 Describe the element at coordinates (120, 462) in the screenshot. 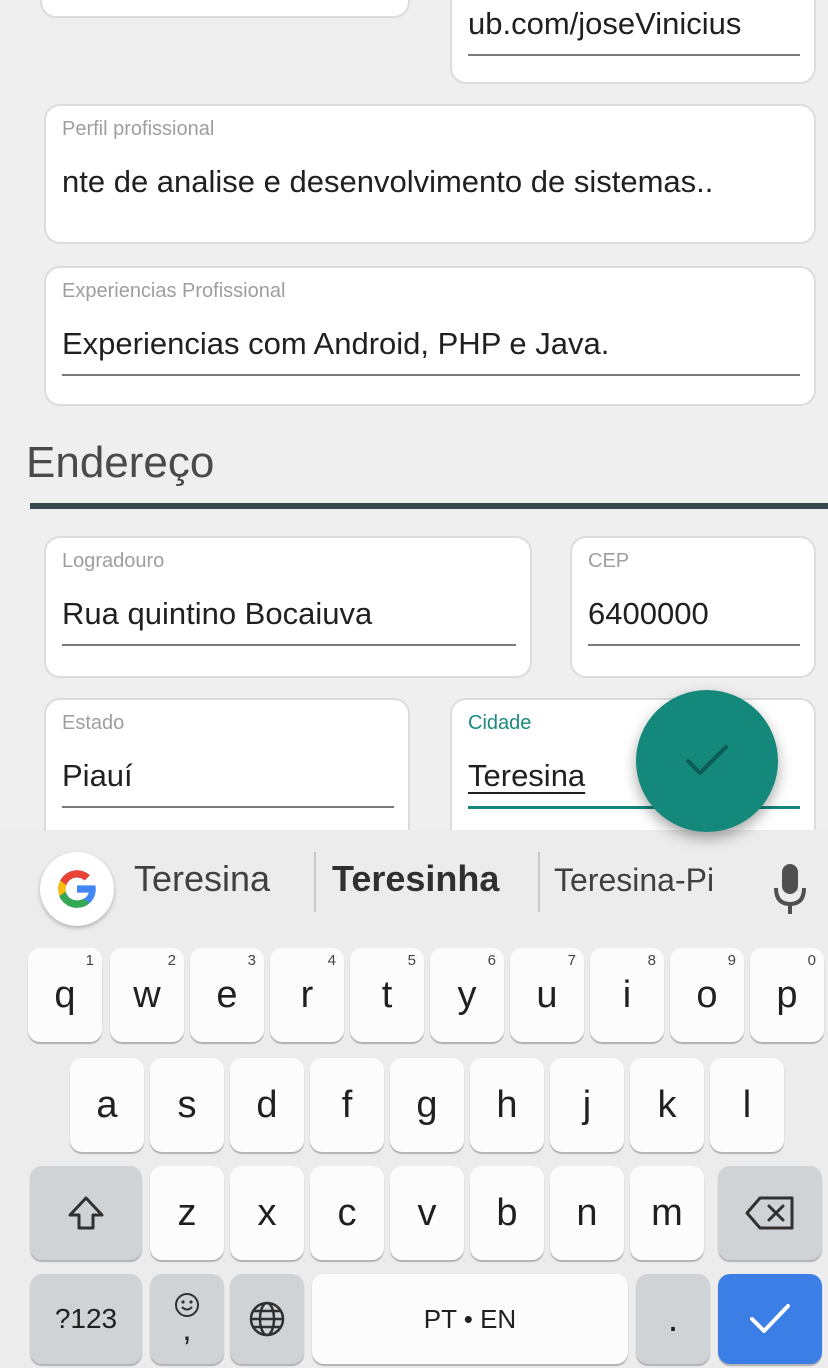

I see `section-title-endereco: Endereço` at that location.